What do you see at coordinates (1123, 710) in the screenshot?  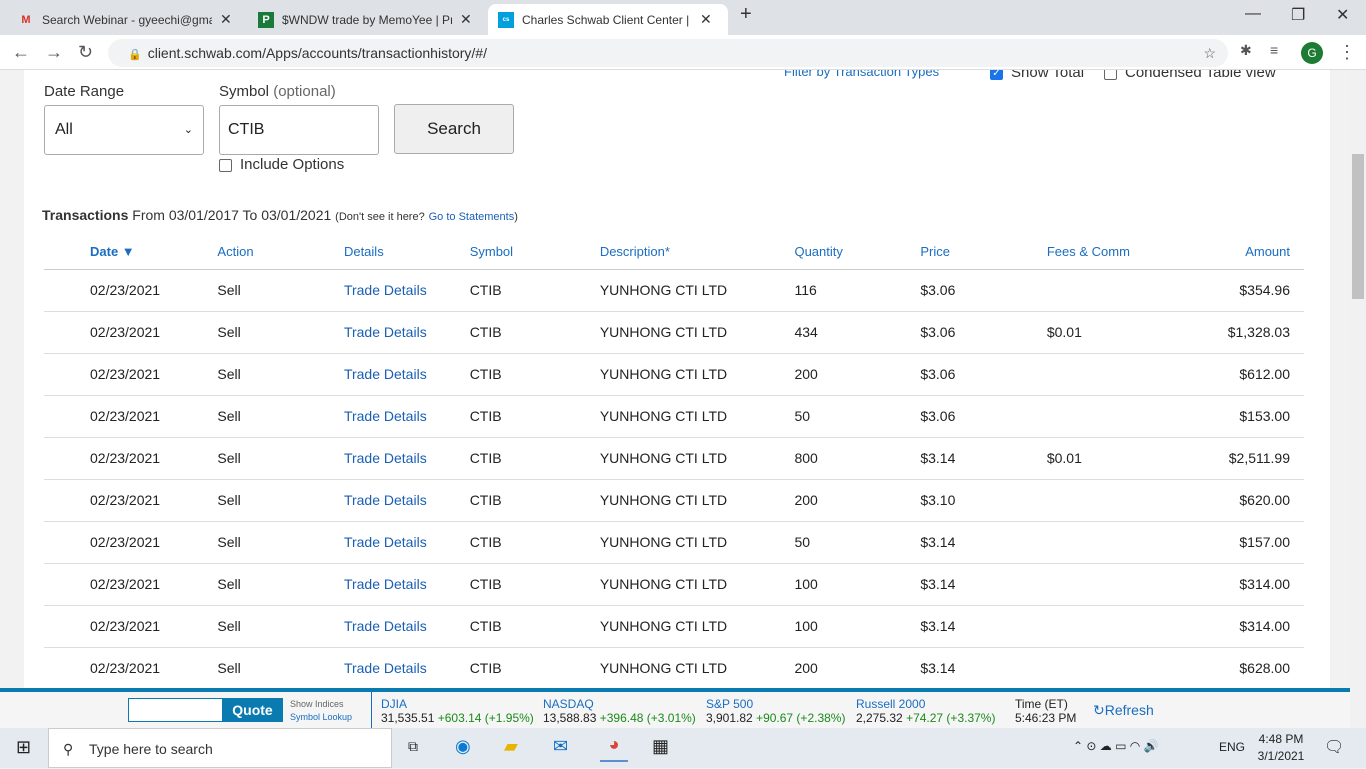 I see `refresh-button: ↻Refresh` at bounding box center [1123, 710].